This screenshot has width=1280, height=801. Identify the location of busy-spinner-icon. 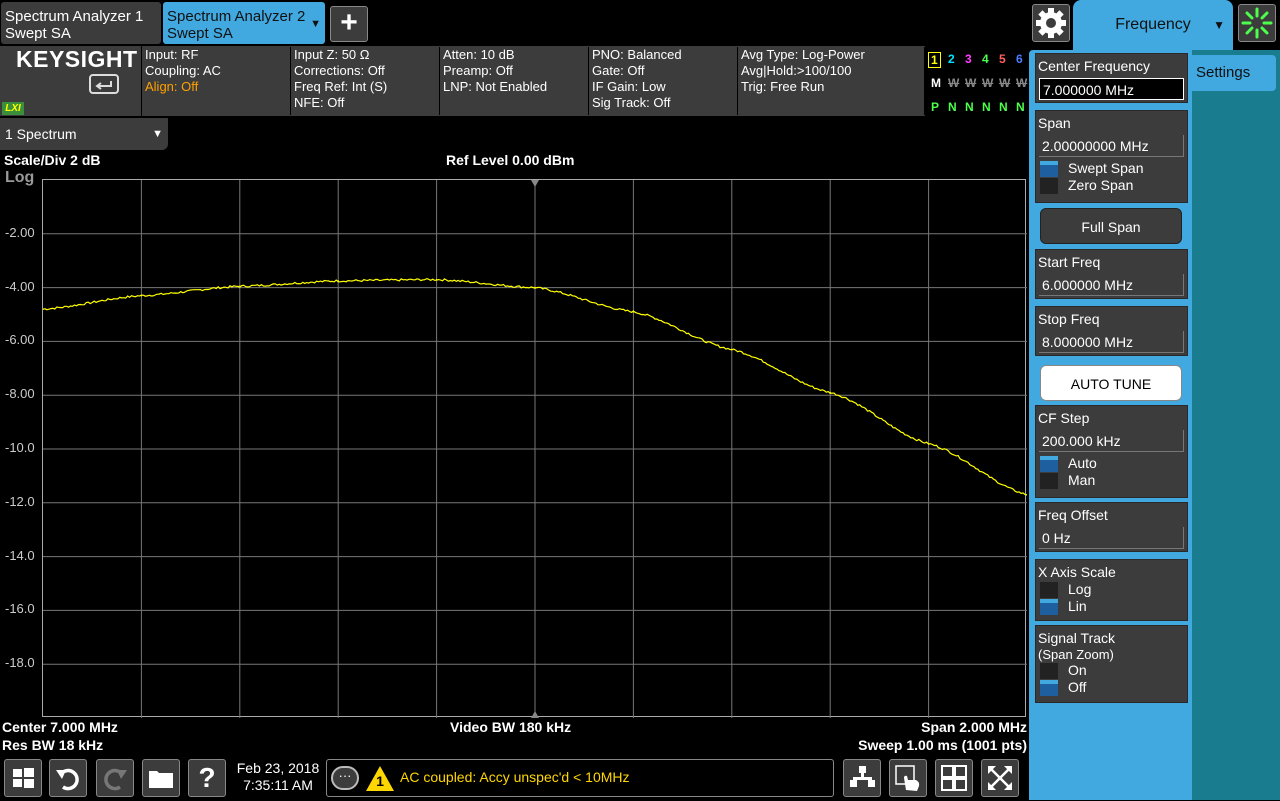
(1257, 23).